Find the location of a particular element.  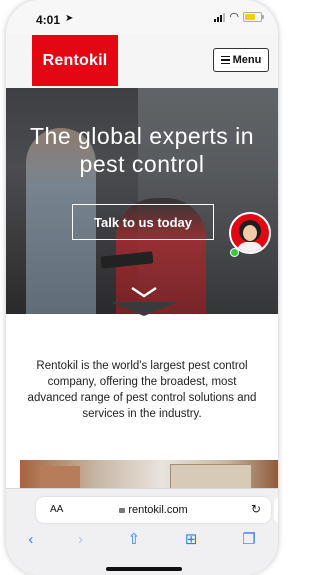

site-header: Rentokil Menu is located at coordinates (142, 61).